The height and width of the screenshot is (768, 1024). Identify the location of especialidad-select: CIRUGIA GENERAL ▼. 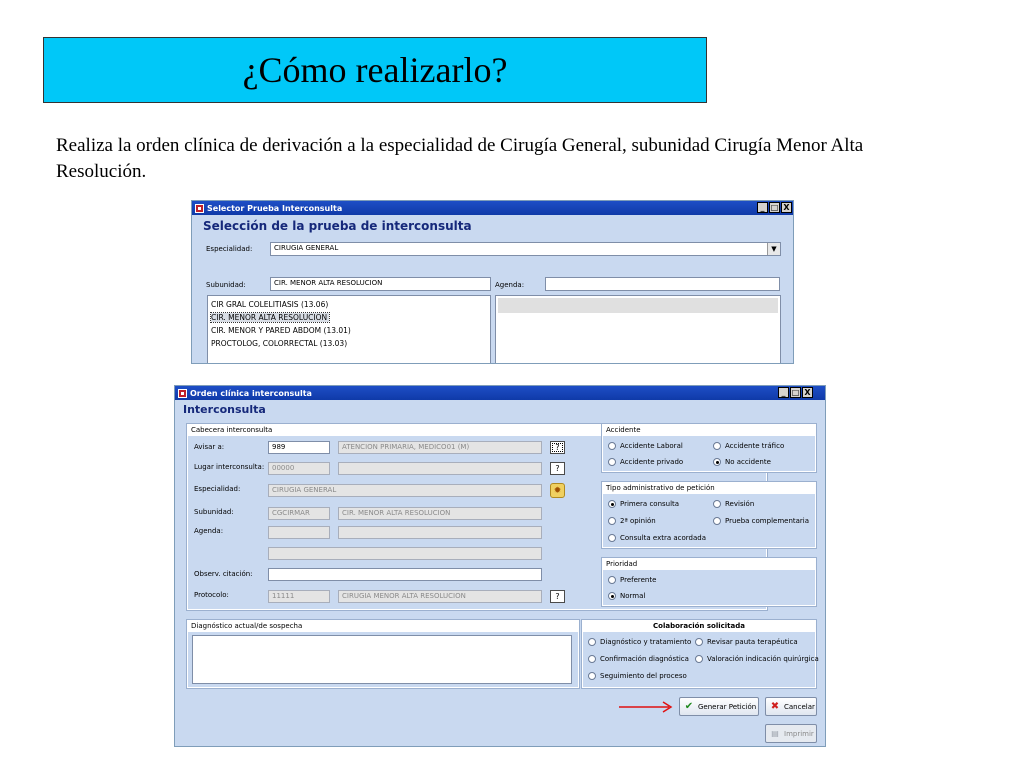
(525, 249).